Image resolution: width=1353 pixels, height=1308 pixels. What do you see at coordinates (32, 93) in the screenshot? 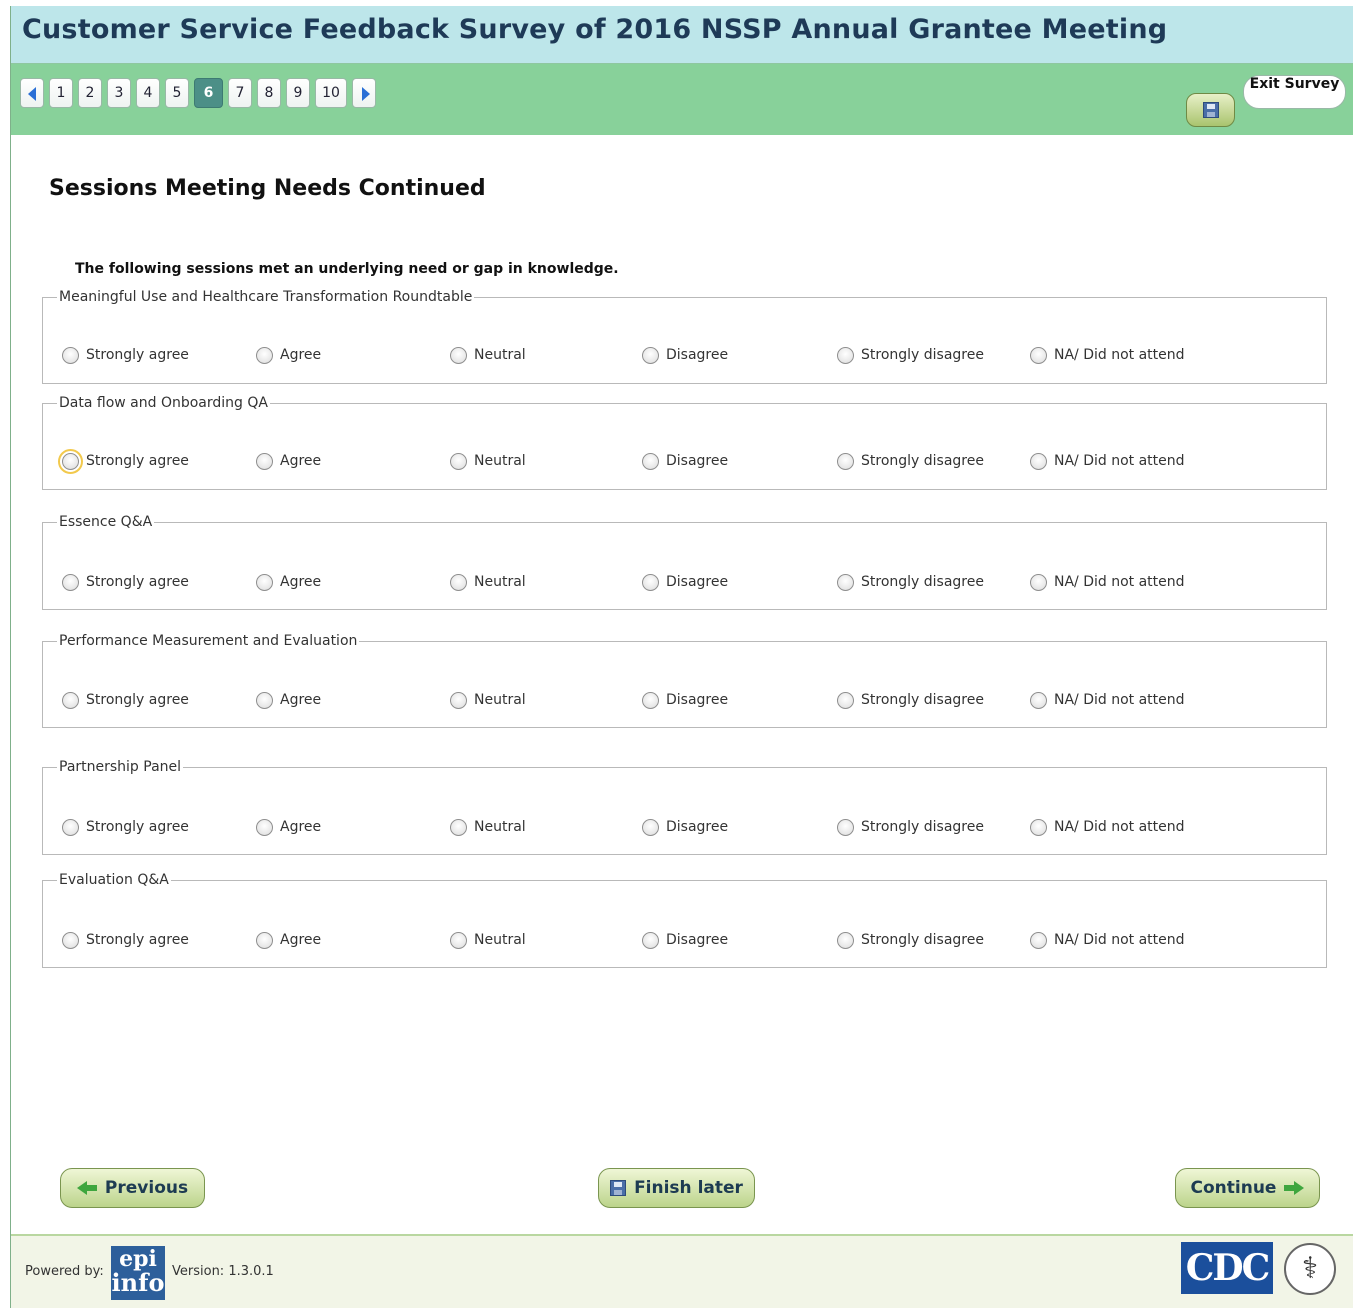
I see `prev-page-button` at bounding box center [32, 93].